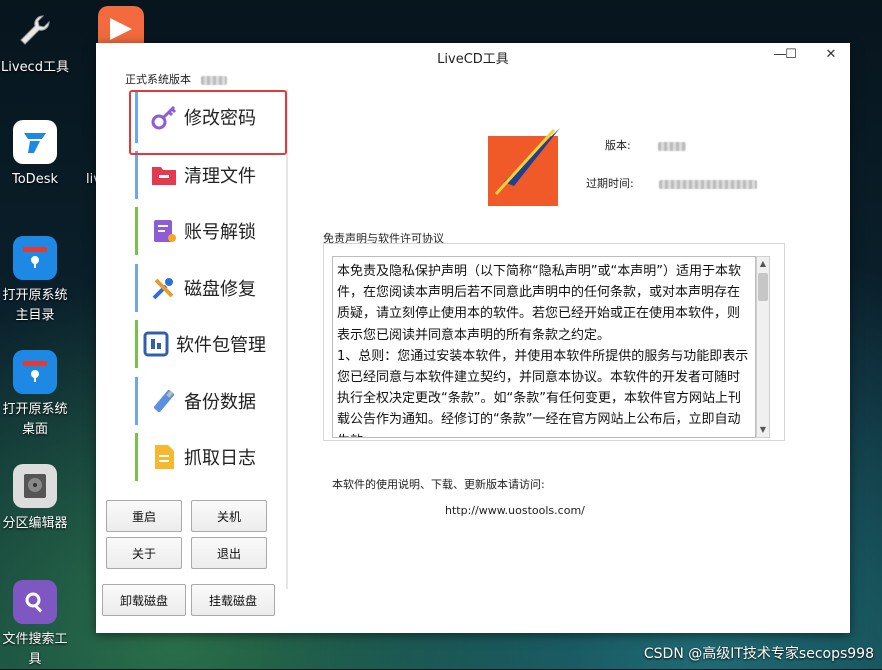 Image resolution: width=882 pixels, height=670 pixels. What do you see at coordinates (35, 258) in the screenshot?
I see `home-folder-icon` at bounding box center [35, 258].